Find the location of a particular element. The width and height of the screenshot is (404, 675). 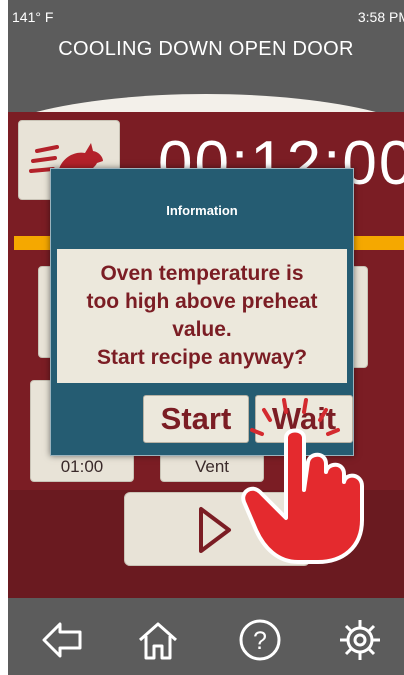

dialog-message-line: Start recipe anyway? is located at coordinates (202, 357).